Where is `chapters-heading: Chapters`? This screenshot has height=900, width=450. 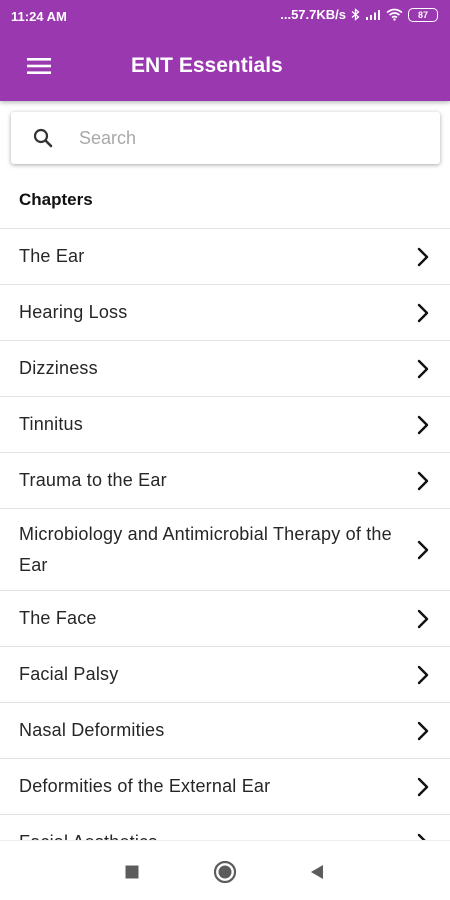
chapters-heading: Chapters is located at coordinates (56, 199).